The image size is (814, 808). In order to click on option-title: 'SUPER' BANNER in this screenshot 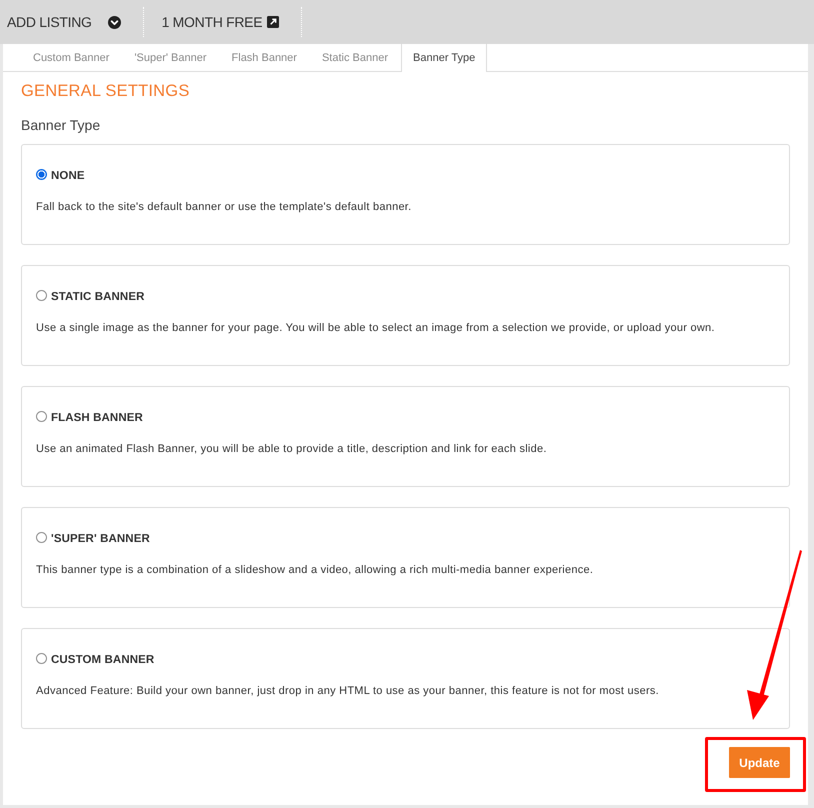, I will do `click(100, 539)`.